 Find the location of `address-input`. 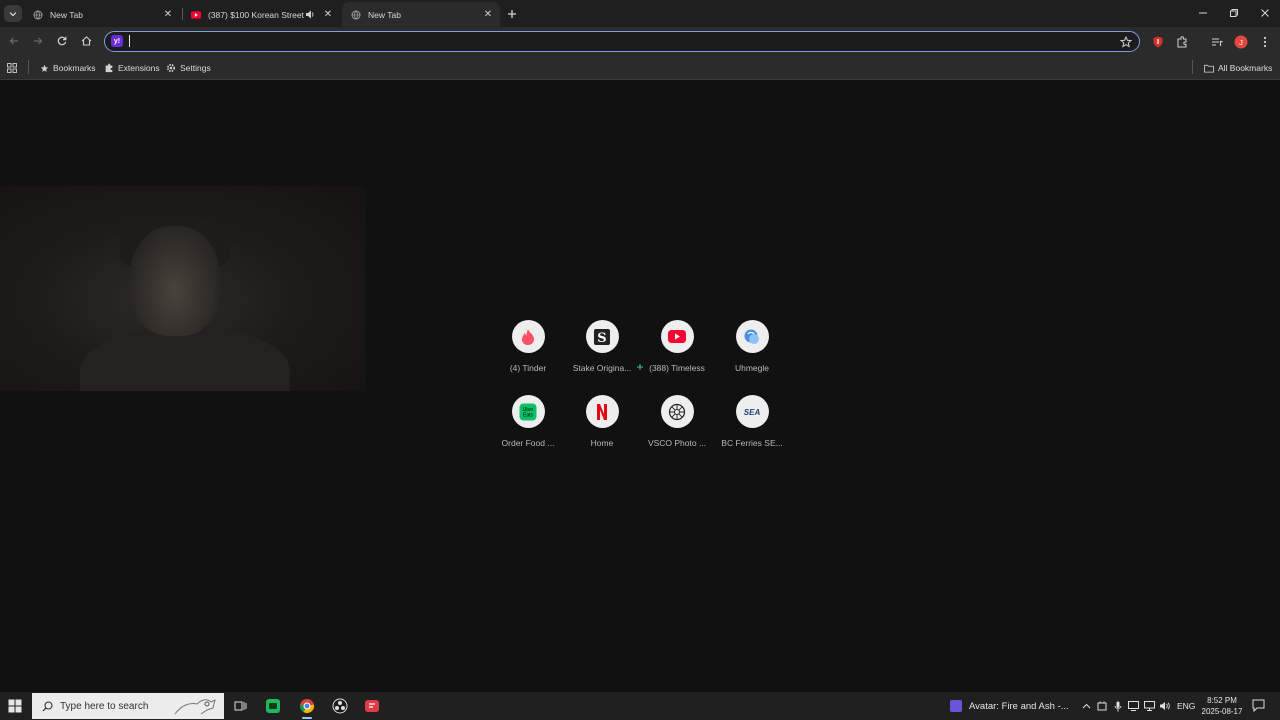

address-input is located at coordinates (617, 41).